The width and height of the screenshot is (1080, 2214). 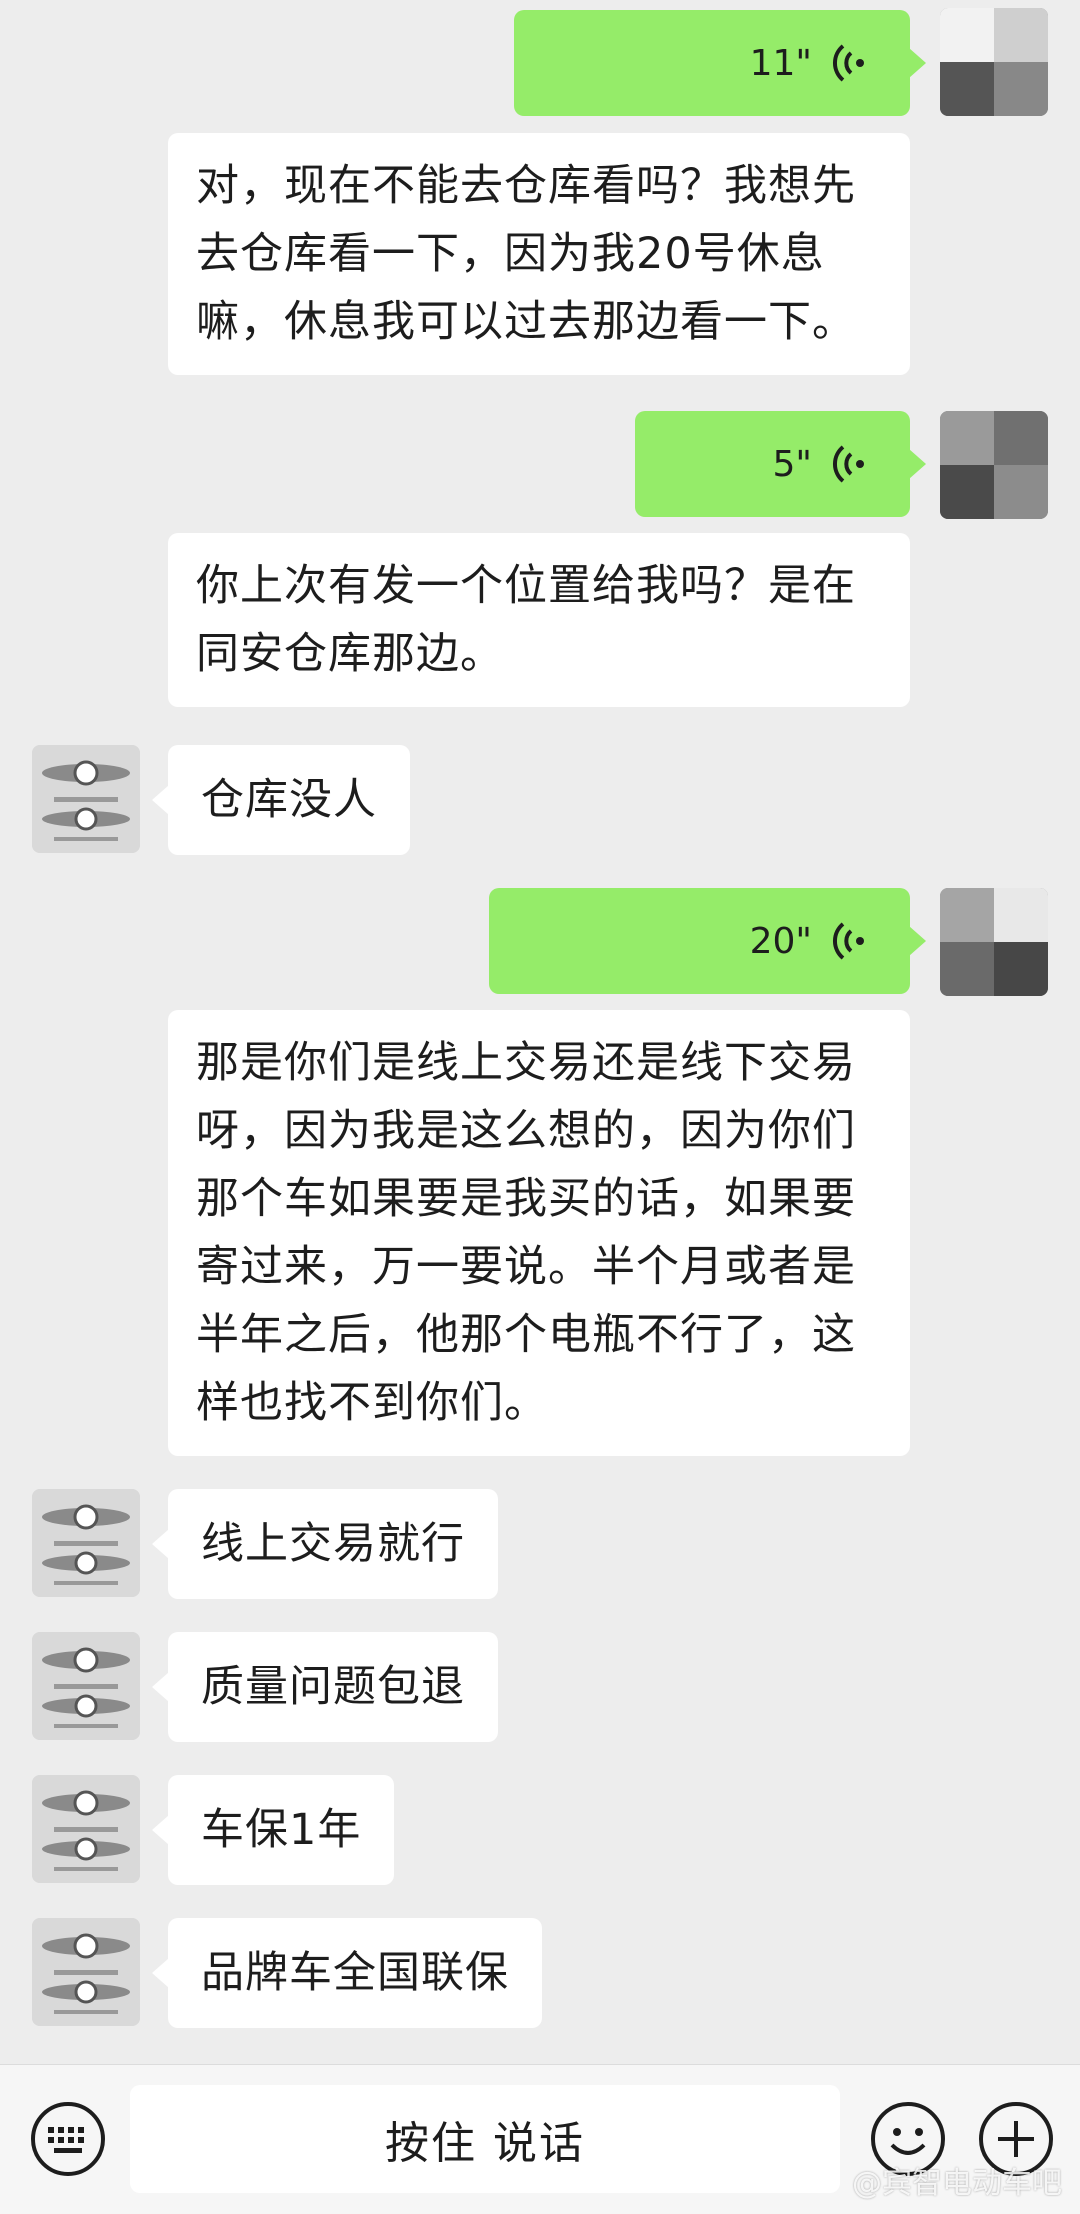 I want to click on message-bubble: 你上次有发一个位置给我吗？是在同安仓库那边。, so click(x=539, y=620).